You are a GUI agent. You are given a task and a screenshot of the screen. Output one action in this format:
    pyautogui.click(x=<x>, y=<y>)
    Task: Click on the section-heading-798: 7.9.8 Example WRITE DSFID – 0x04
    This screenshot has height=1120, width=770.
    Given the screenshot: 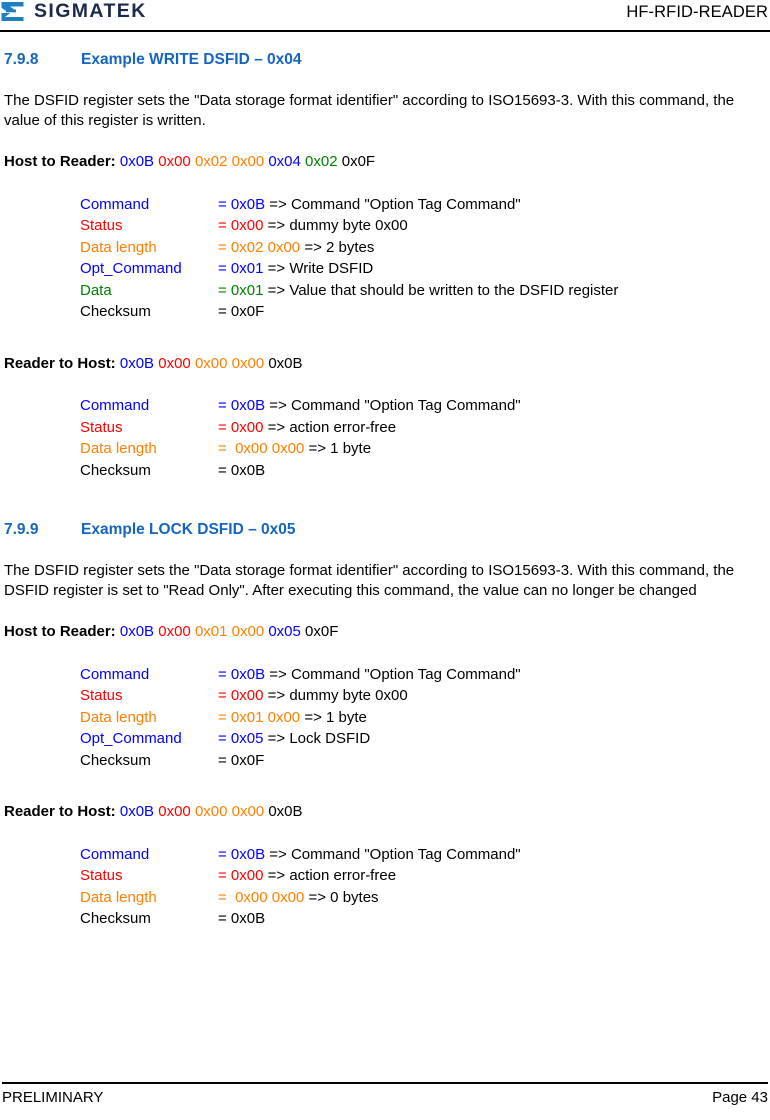 What is the action you would take?
    pyautogui.click(x=386, y=59)
    